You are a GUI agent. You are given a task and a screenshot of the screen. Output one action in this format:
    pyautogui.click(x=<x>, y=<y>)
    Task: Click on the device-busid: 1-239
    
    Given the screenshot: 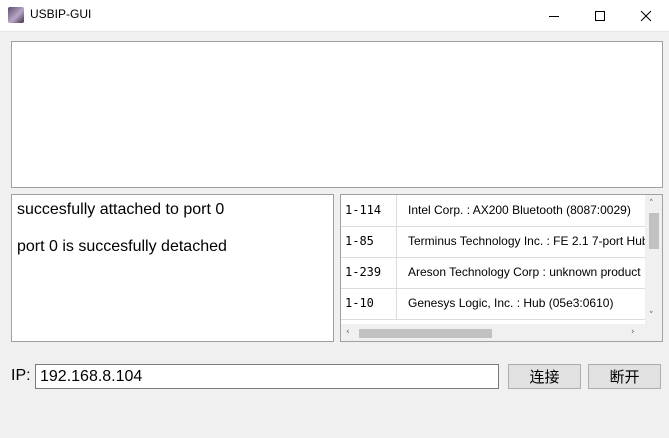 What is the action you would take?
    pyautogui.click(x=363, y=272)
    